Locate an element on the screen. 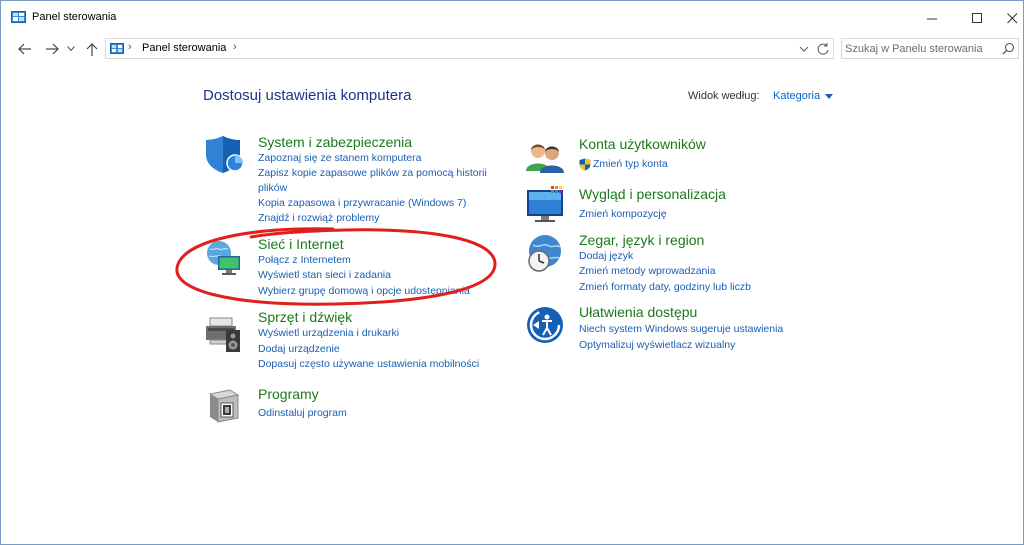  search-input is located at coordinates (920, 48).